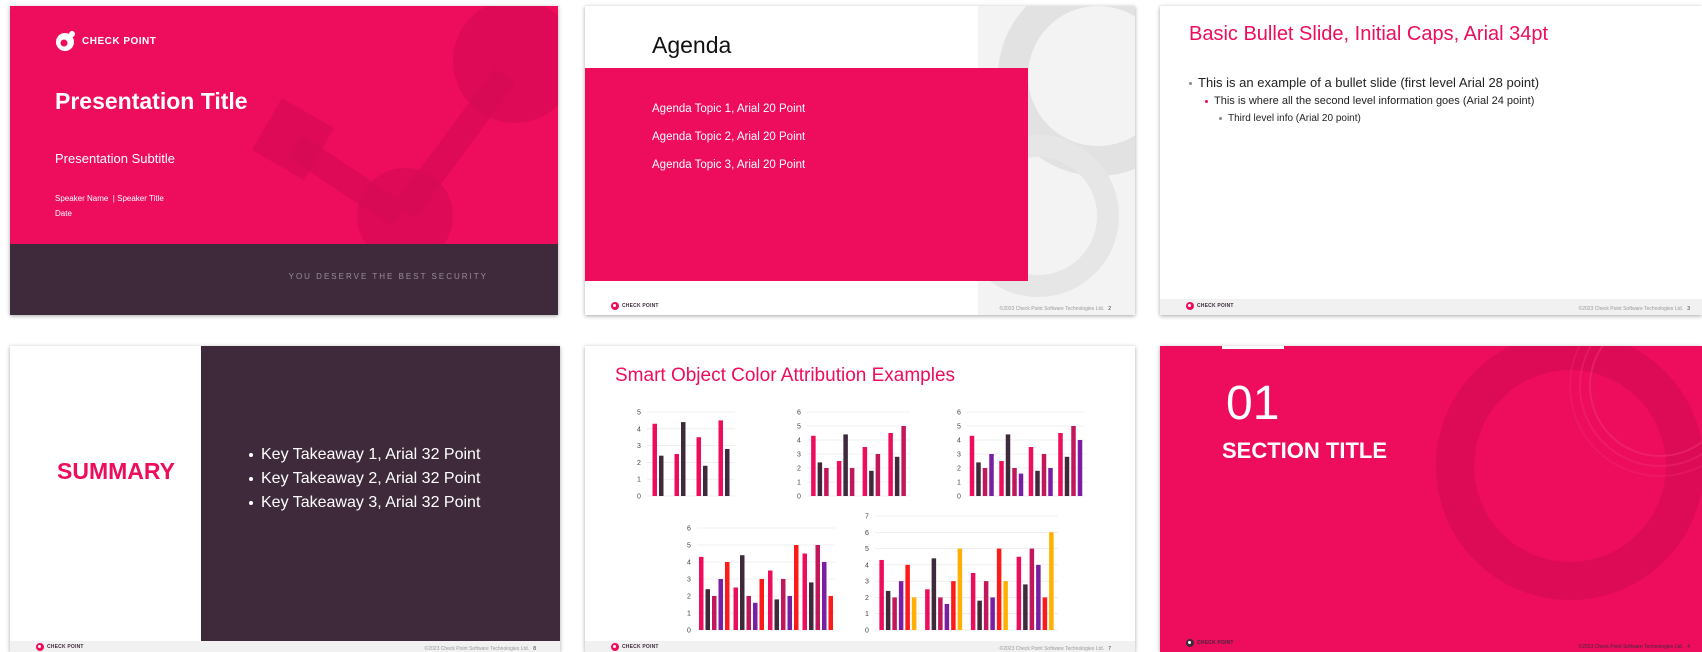 Image resolution: width=1702 pixels, height=652 pixels. Describe the element at coordinates (867, 517) in the screenshot. I see `y-tick-label: 7` at that location.